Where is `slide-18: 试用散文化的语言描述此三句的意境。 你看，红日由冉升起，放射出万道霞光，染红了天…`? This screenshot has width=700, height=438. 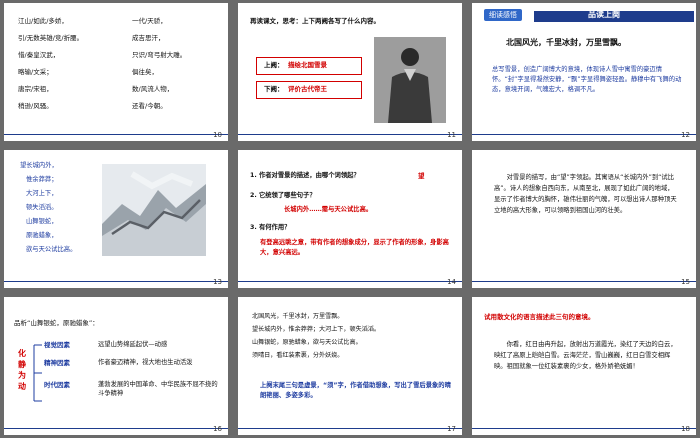 slide-18: 试用散文化的语言描述此三句的意境。 你看，红日由冉升起，放射出万道霞光，染红了天… is located at coordinates (584, 366).